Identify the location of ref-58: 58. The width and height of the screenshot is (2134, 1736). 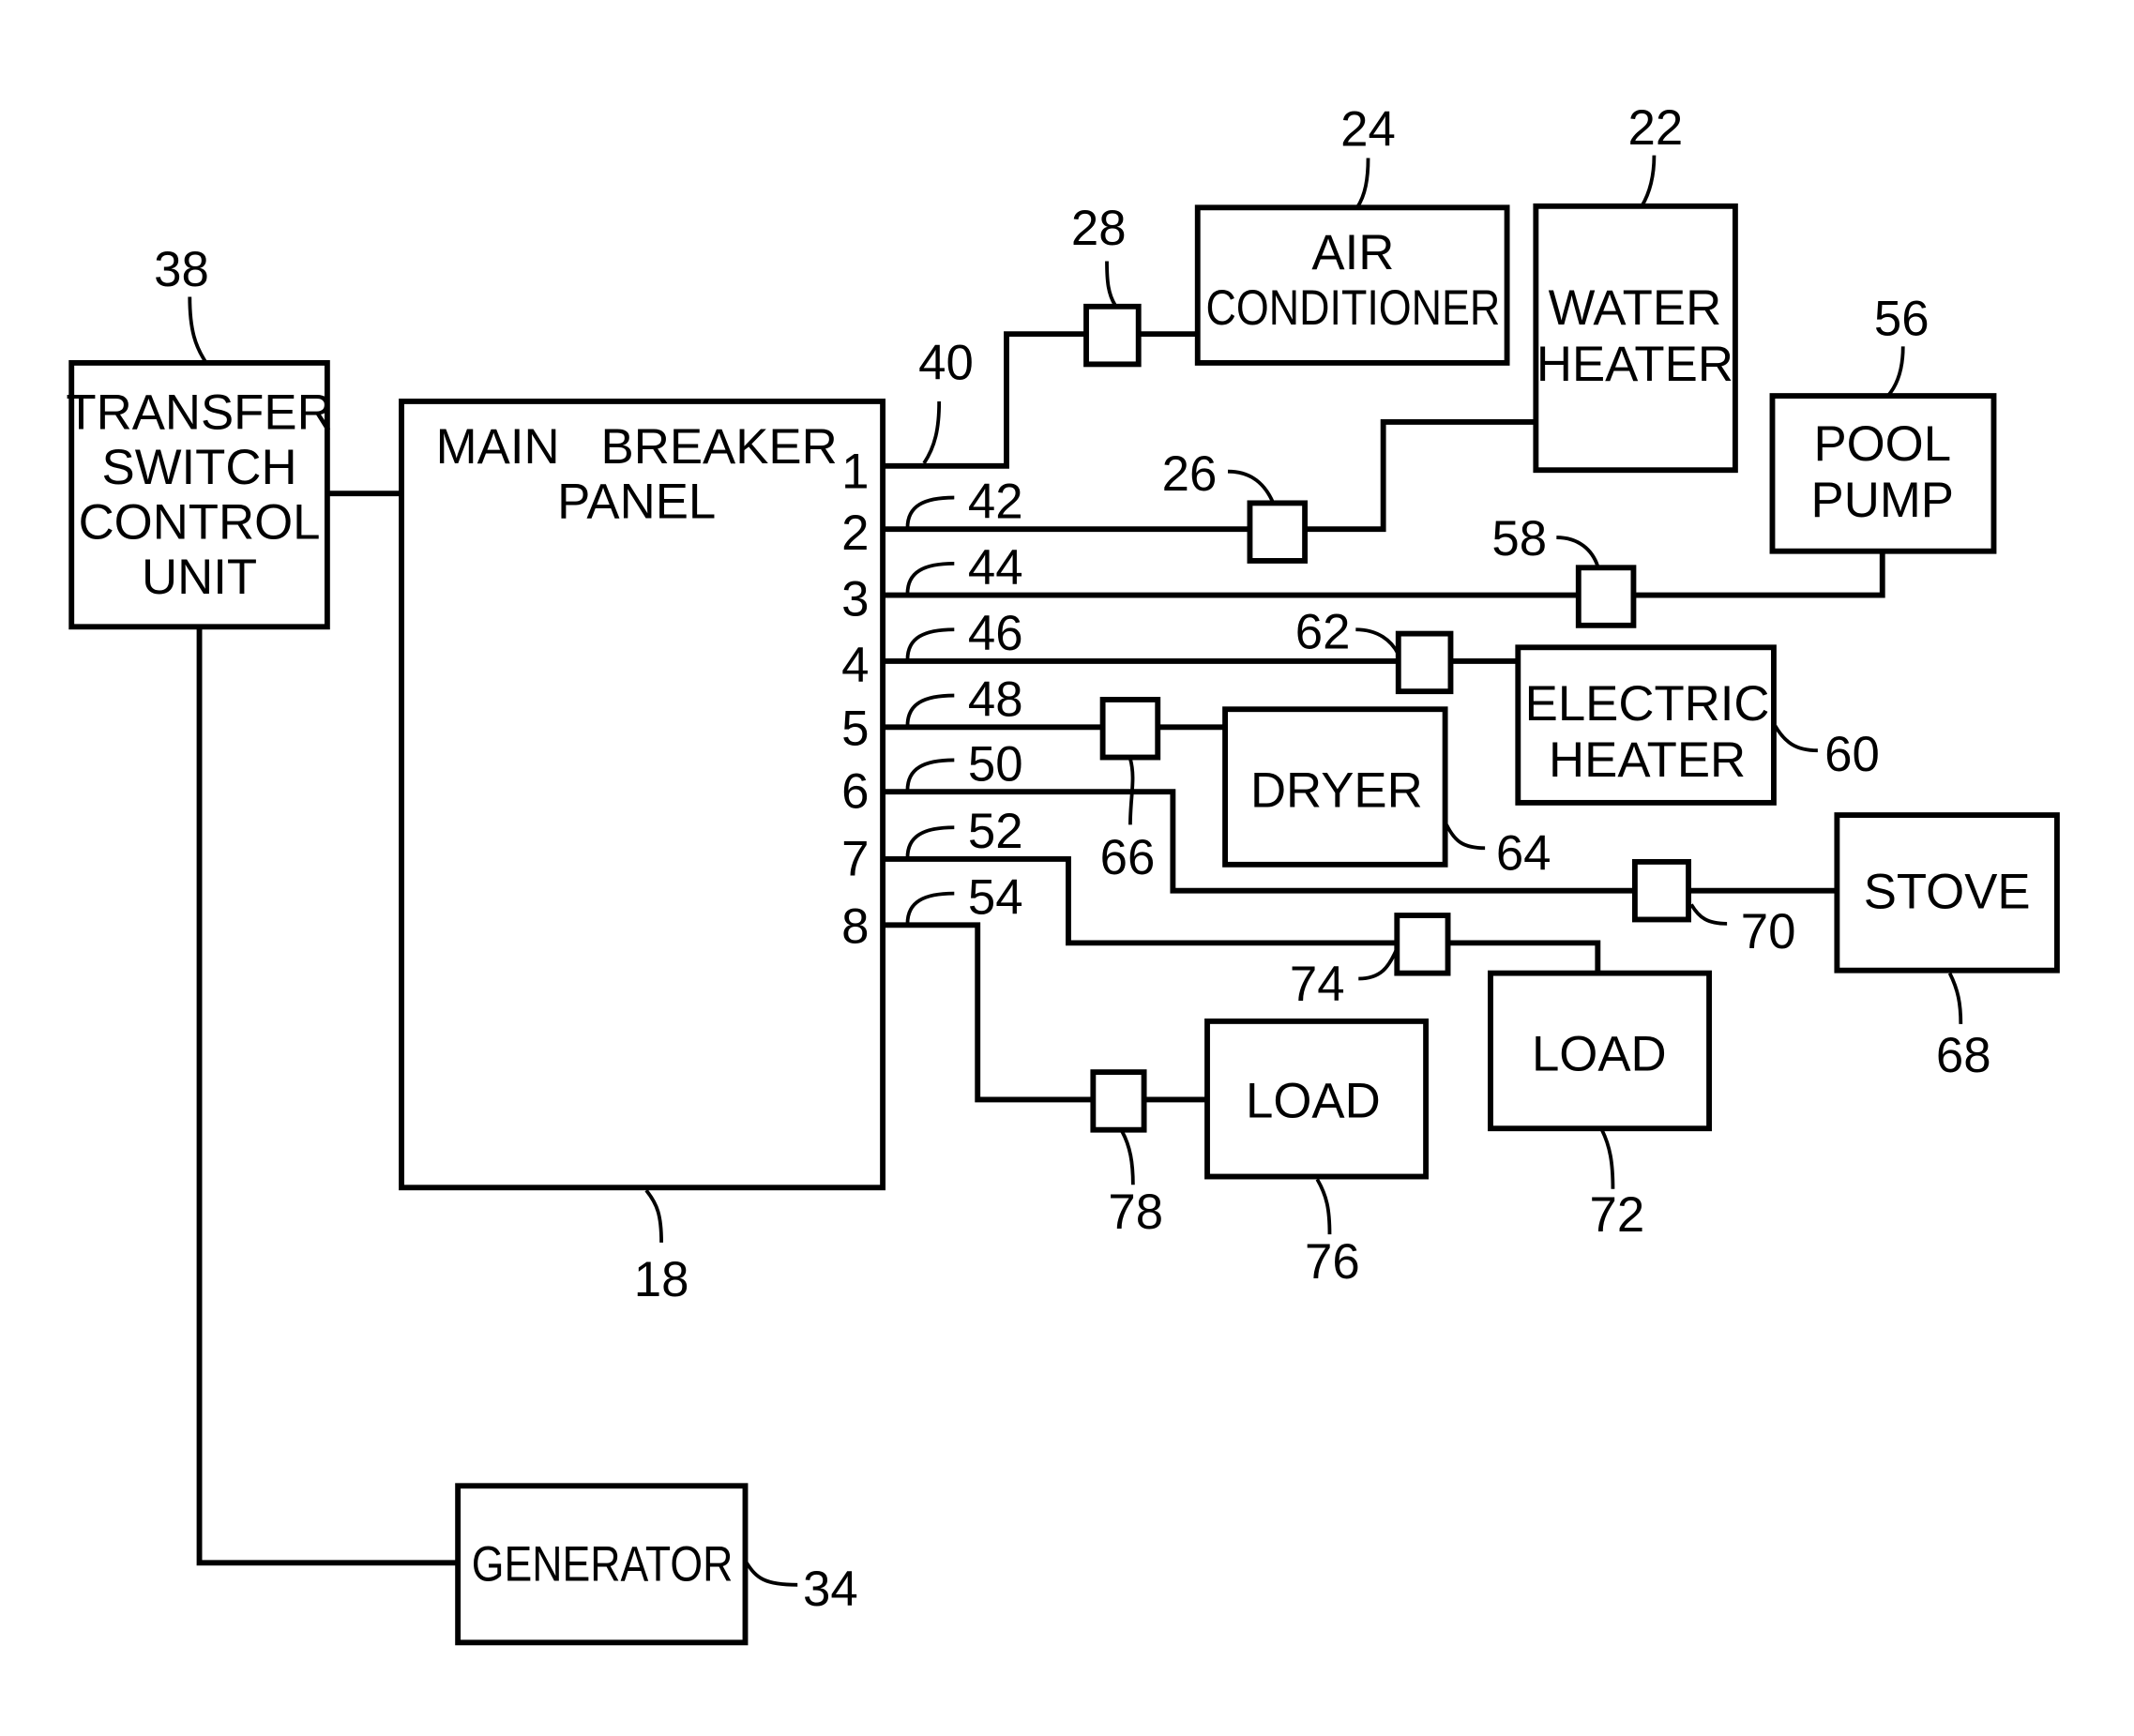
(1519, 538).